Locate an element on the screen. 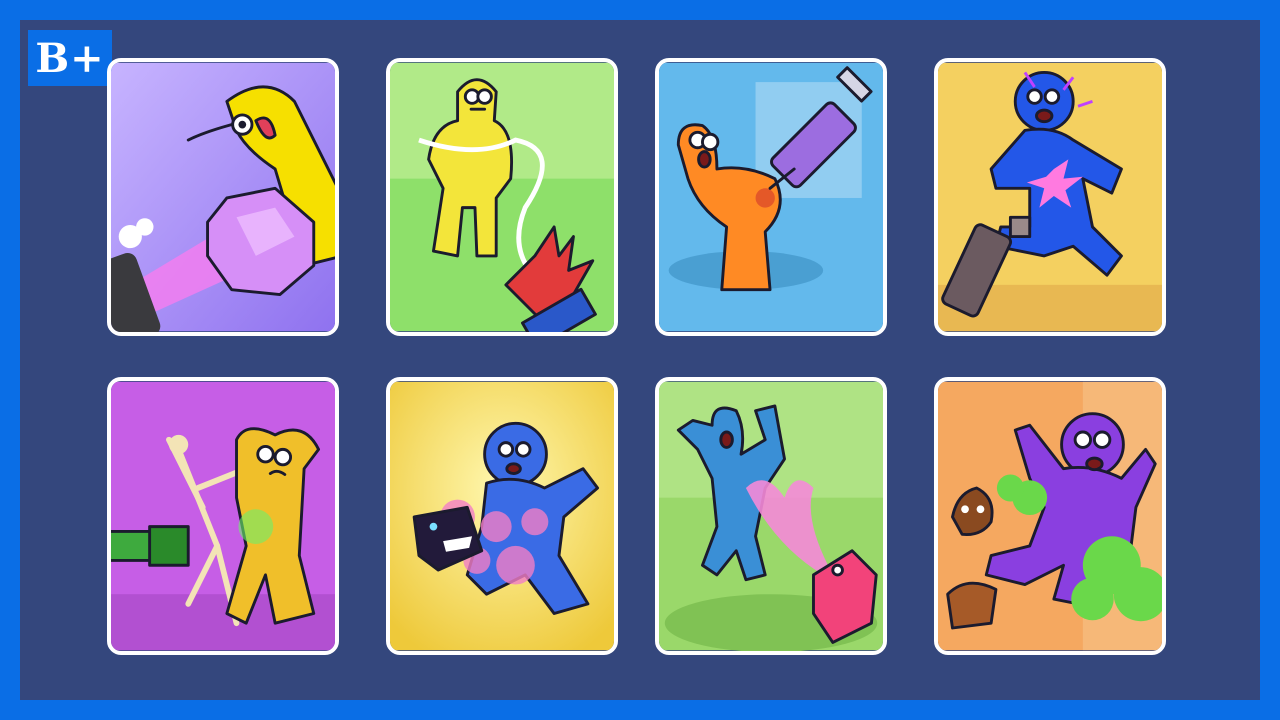 Image resolution: width=1280 pixels, height=720 pixels. syringe-icon is located at coordinates (771, 197).